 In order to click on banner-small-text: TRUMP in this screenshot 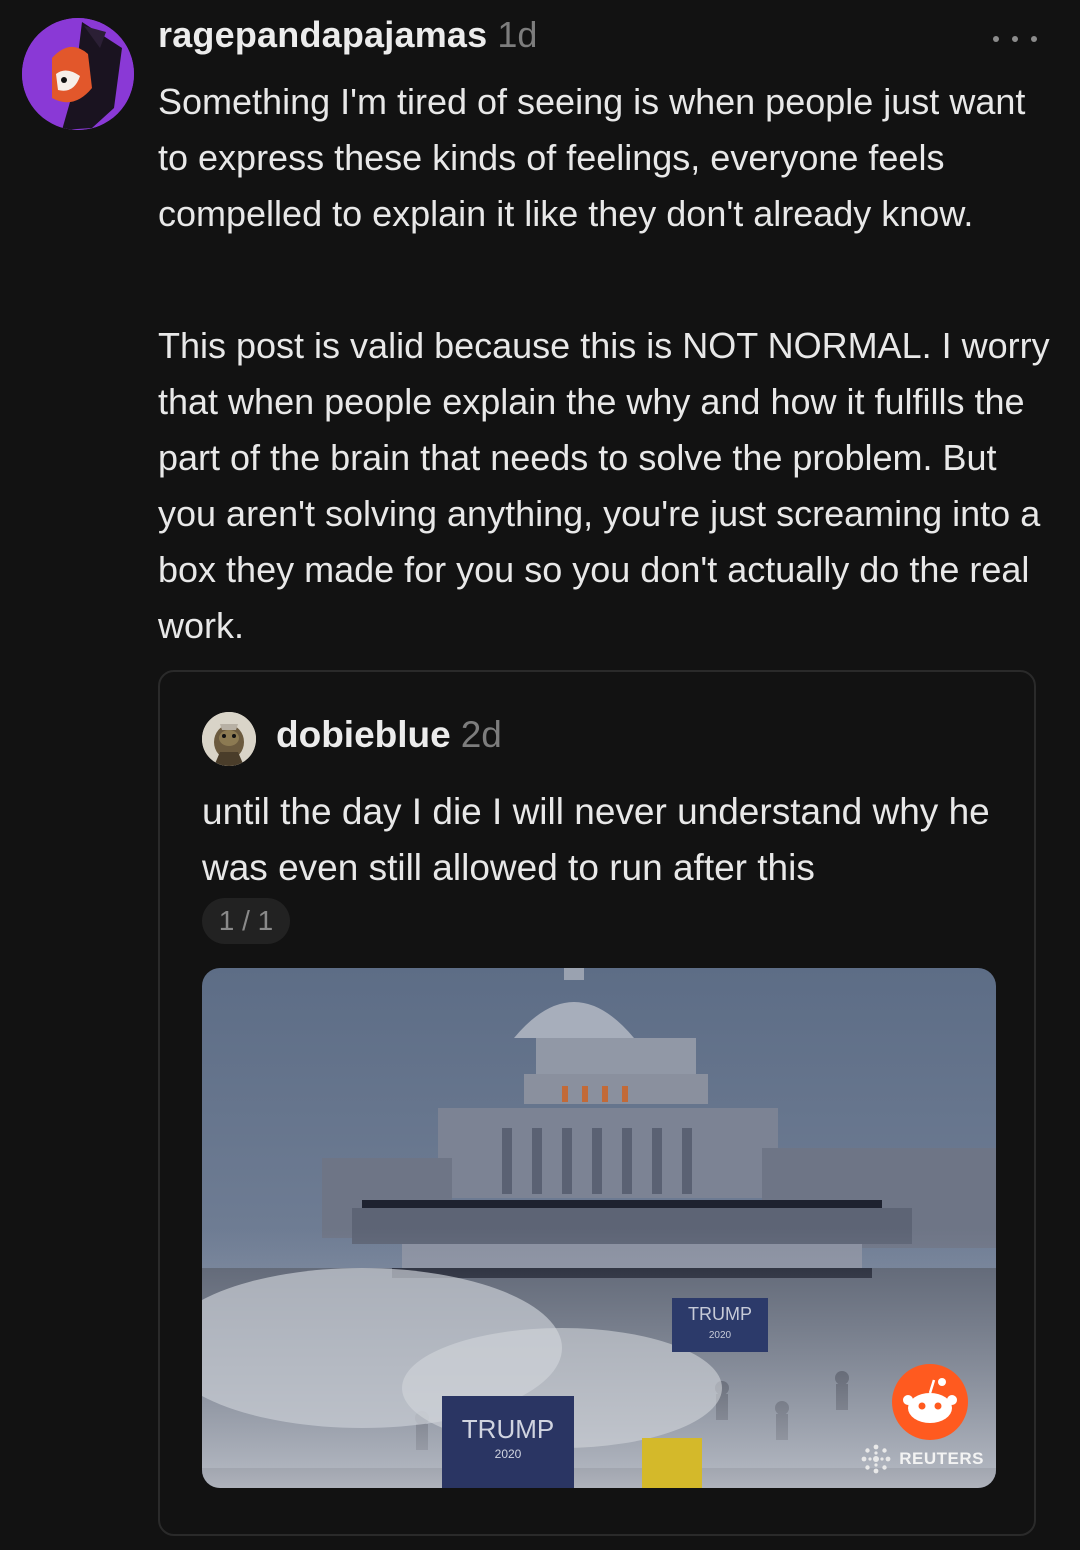, I will do `click(508, 1429)`.